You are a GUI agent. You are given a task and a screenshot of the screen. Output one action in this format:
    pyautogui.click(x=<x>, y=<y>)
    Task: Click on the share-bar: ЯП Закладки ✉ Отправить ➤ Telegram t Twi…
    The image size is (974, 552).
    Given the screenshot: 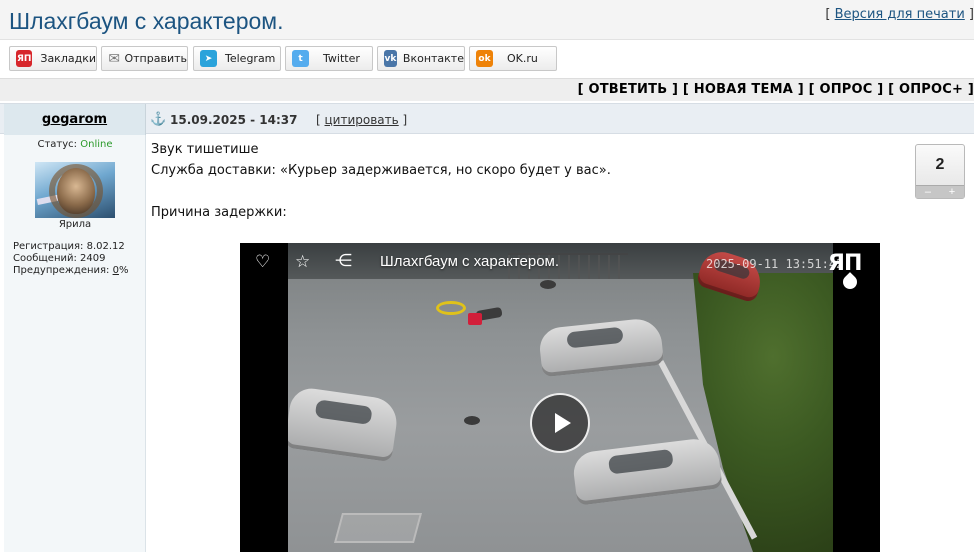 What is the action you would take?
    pyautogui.click(x=487, y=59)
    